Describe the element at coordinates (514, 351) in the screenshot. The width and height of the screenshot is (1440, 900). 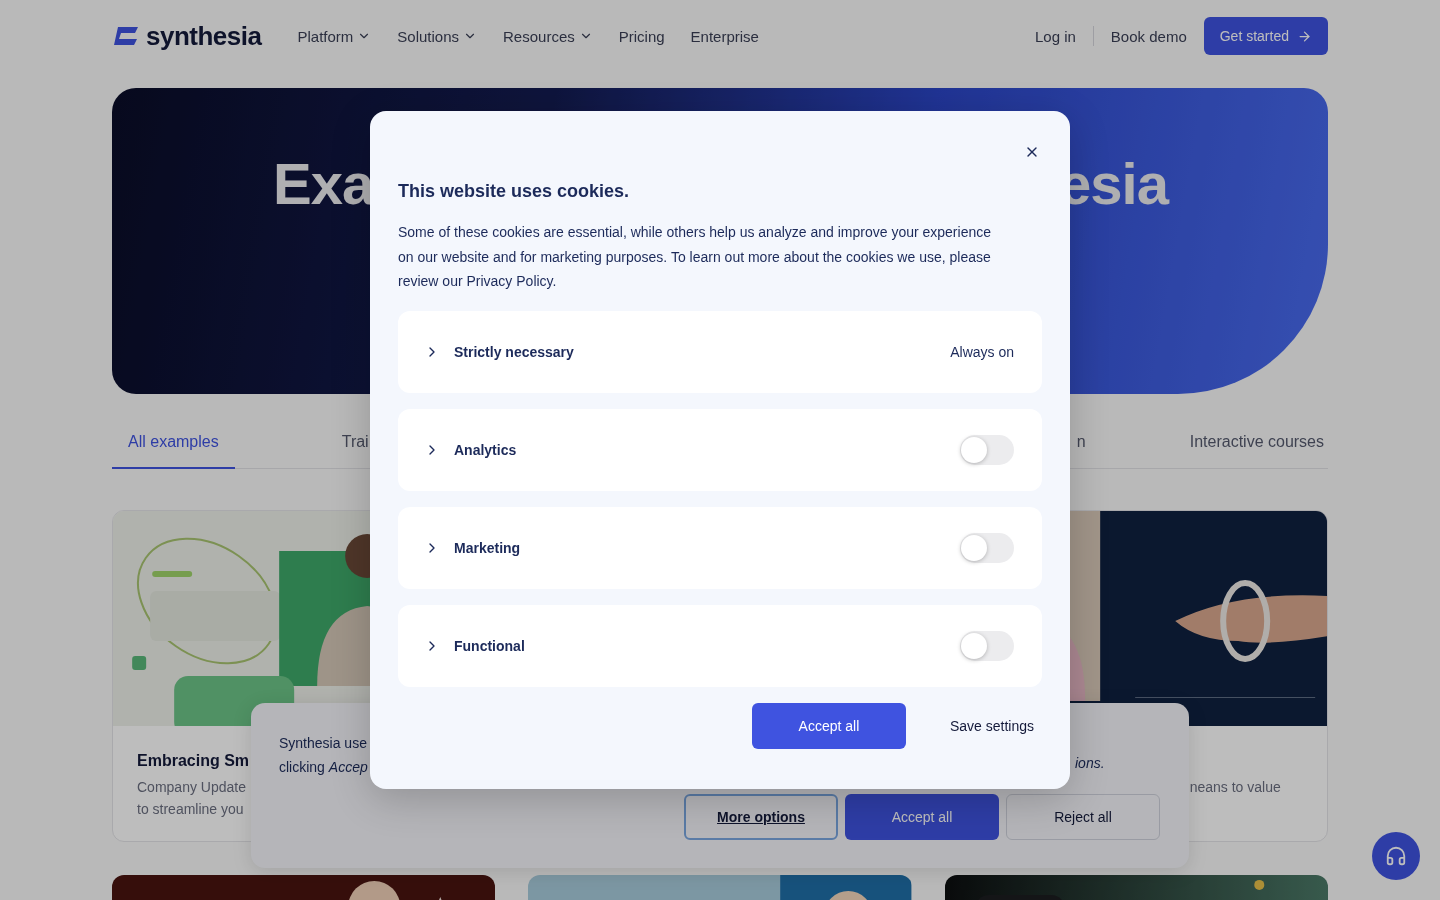
I see `category-label: Strictly necessary` at that location.